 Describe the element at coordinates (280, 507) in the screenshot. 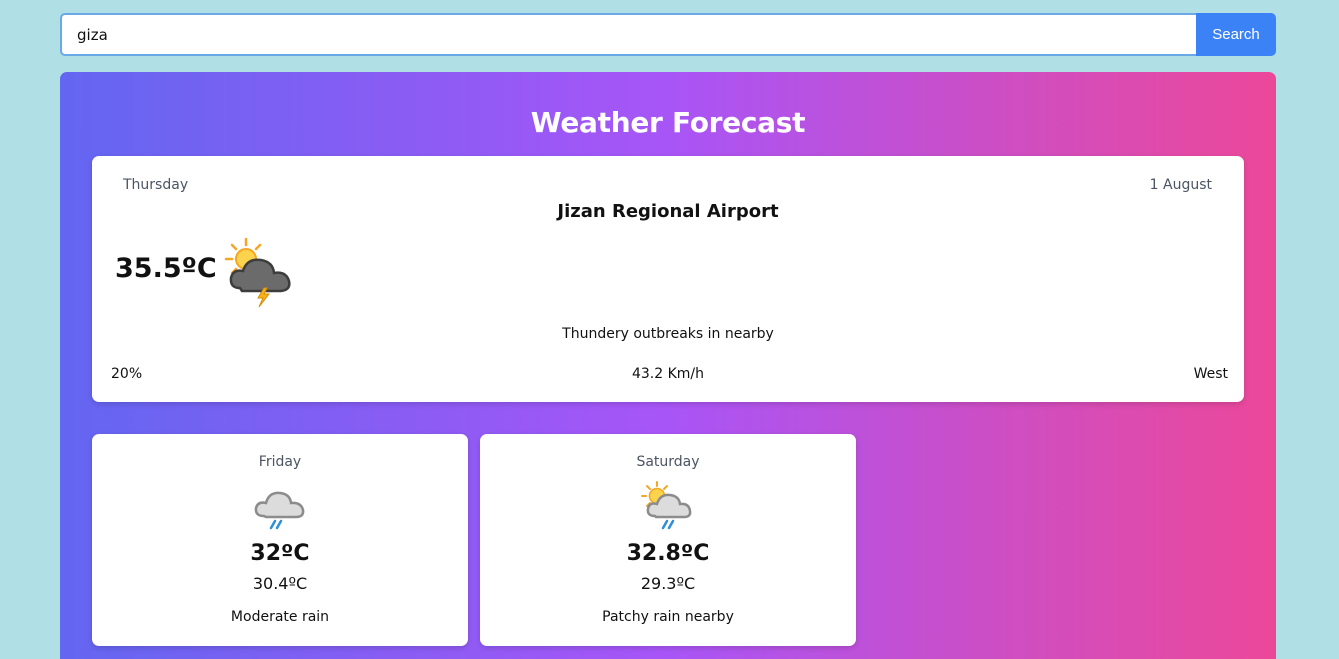

I see `cloud-rain-icon` at that location.